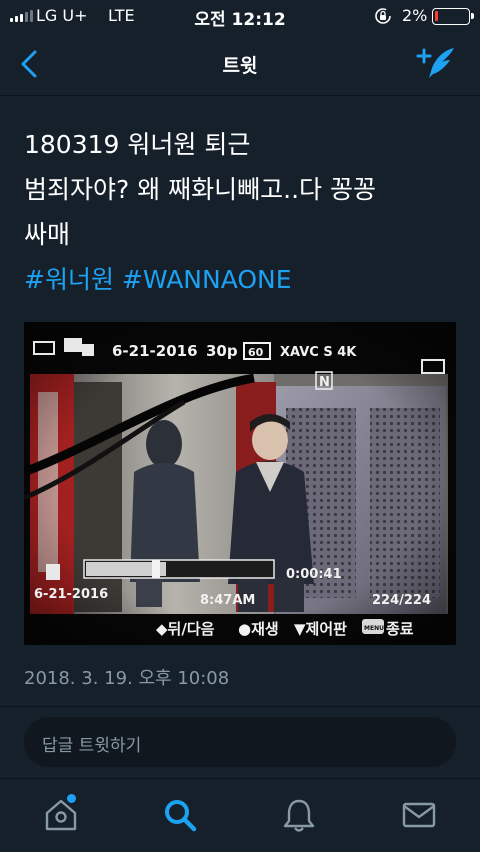 The width and height of the screenshot is (480, 852). I want to click on reply-placeholder: 답글 트윗하기, so click(92, 746).